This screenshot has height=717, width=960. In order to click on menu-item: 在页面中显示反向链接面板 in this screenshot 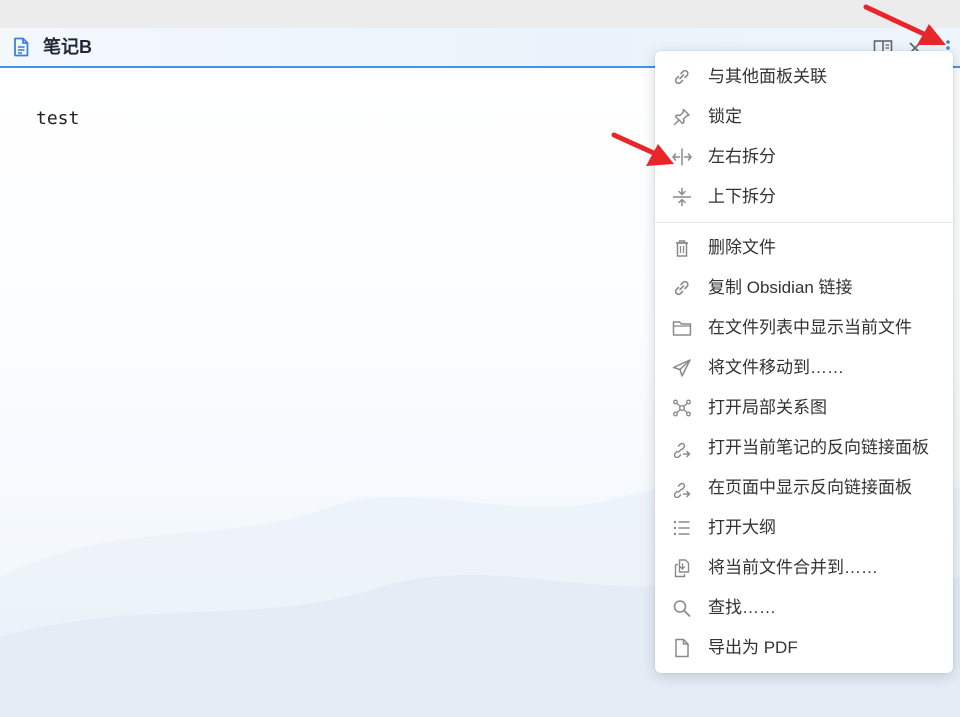, I will do `click(804, 488)`.